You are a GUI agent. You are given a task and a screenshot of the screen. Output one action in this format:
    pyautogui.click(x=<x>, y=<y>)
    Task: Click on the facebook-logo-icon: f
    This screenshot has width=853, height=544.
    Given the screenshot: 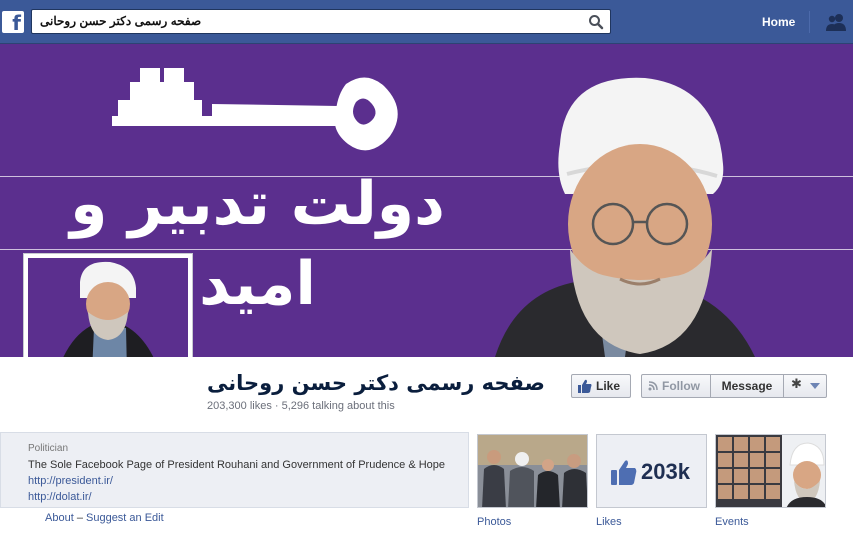 What is the action you would take?
    pyautogui.click(x=13, y=23)
    